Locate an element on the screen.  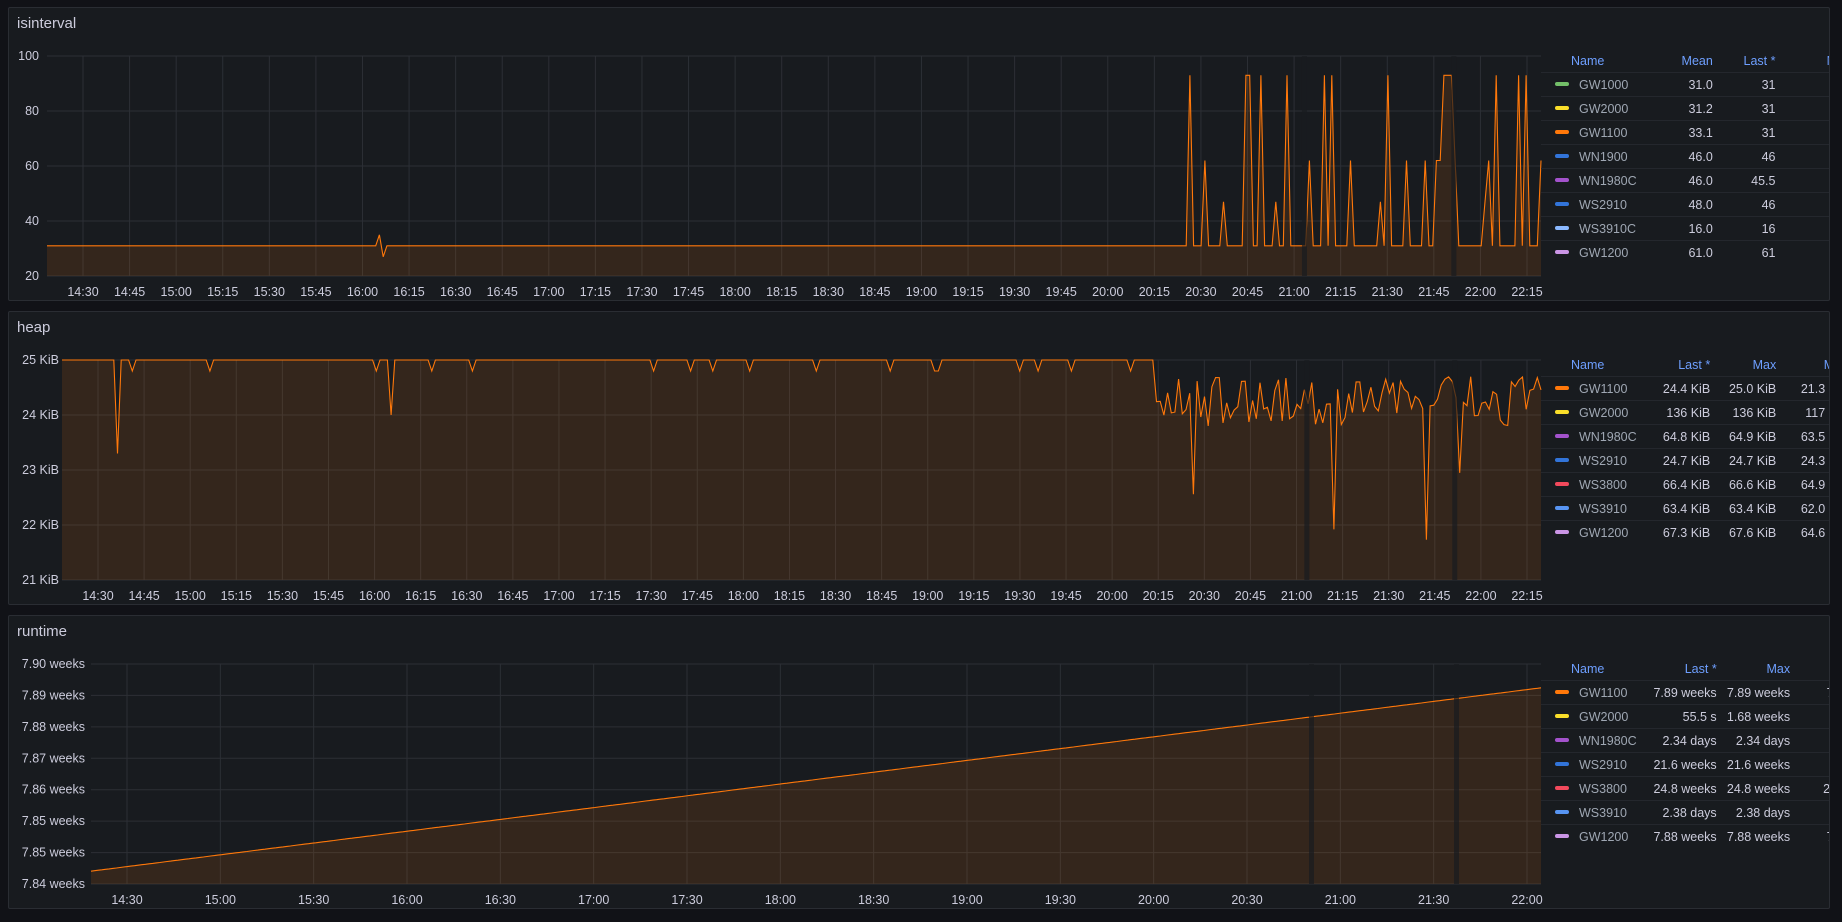
legend-value: 66.6 KiB is located at coordinates (1747, 484).